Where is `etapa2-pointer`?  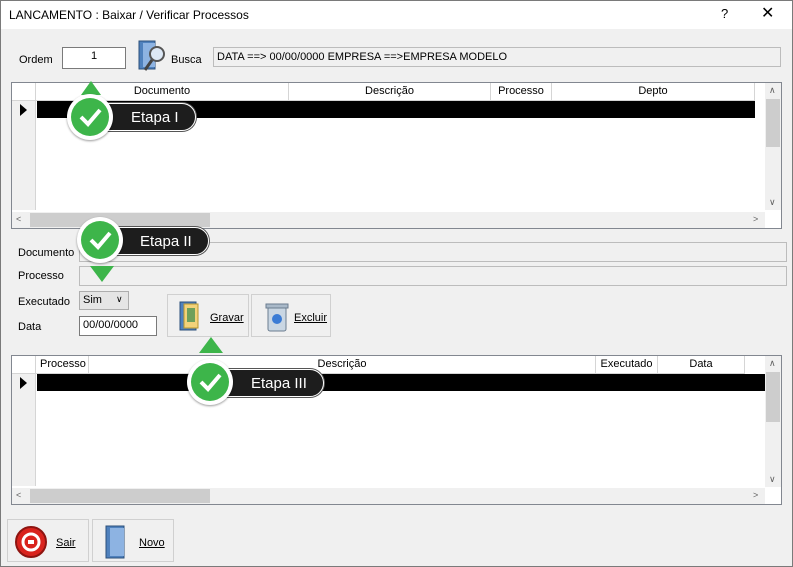 etapa2-pointer is located at coordinates (102, 274).